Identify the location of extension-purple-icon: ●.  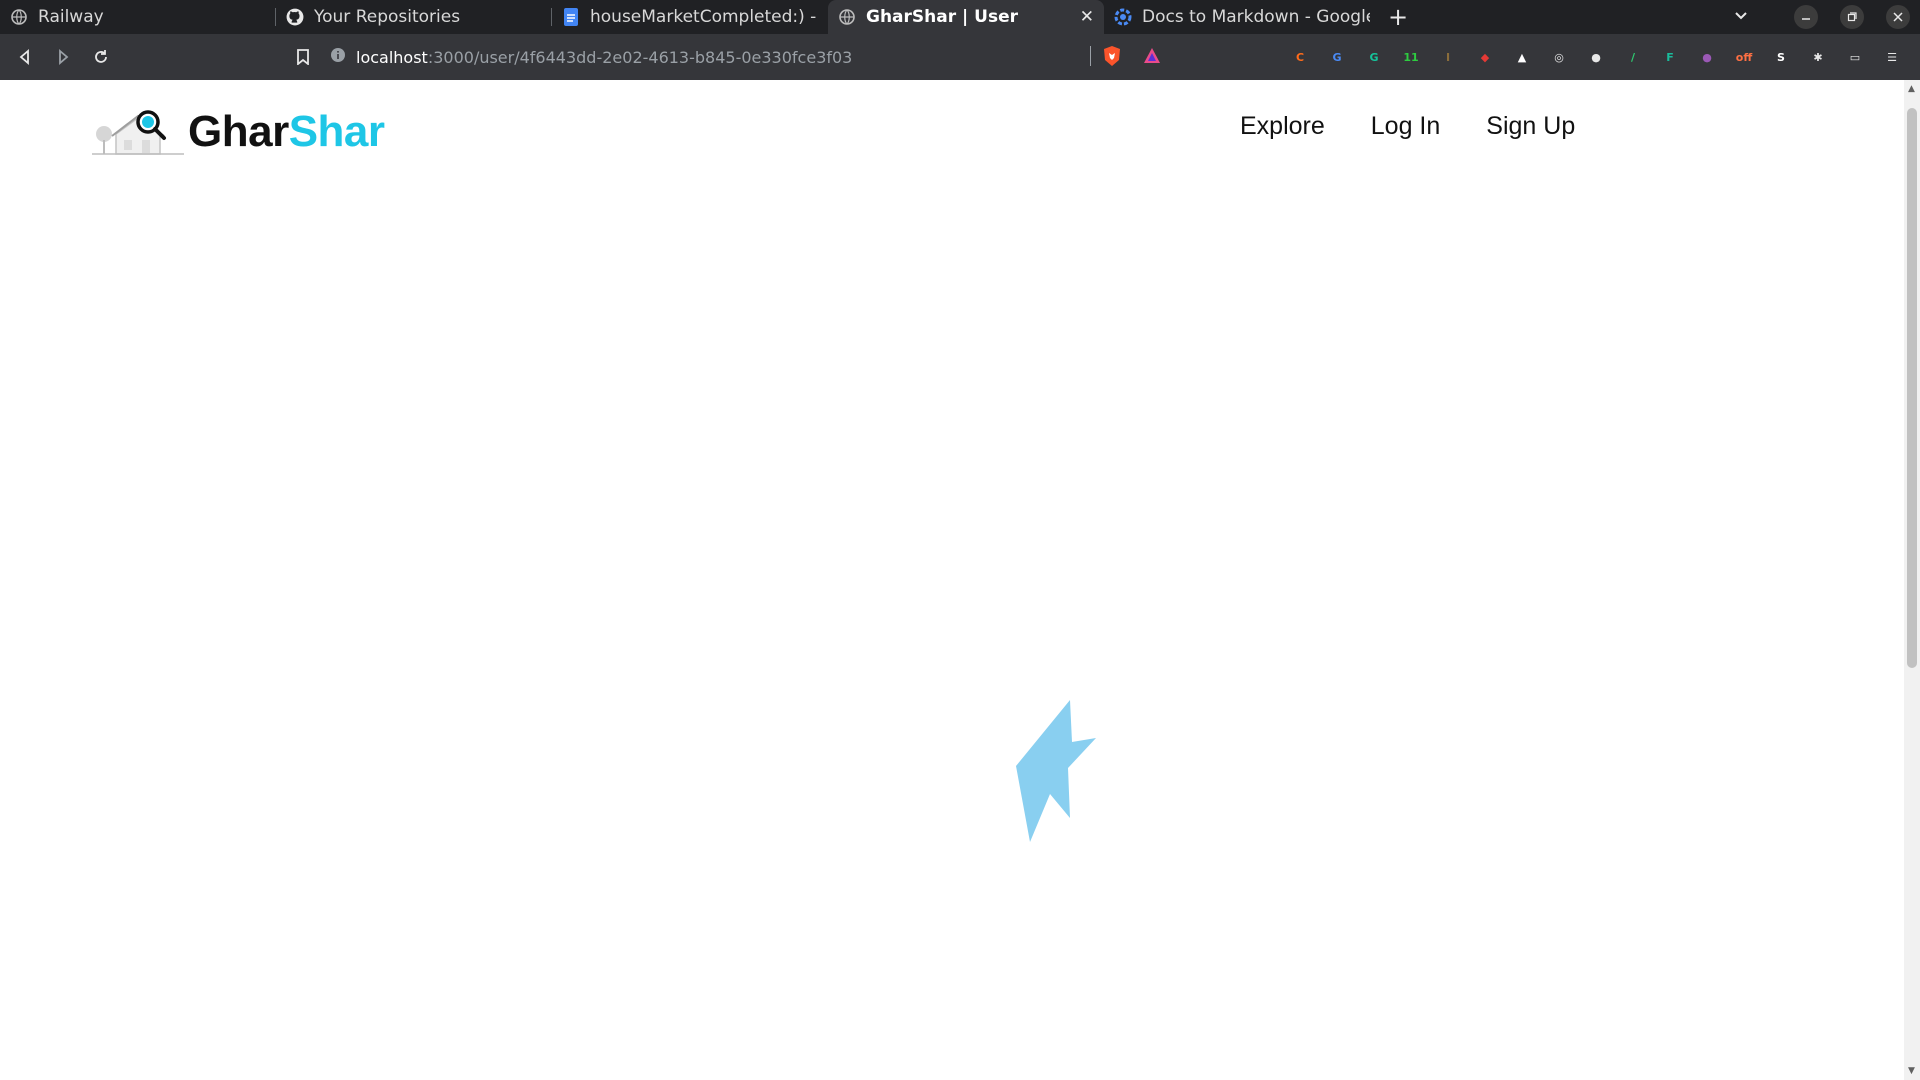
(1707, 57).